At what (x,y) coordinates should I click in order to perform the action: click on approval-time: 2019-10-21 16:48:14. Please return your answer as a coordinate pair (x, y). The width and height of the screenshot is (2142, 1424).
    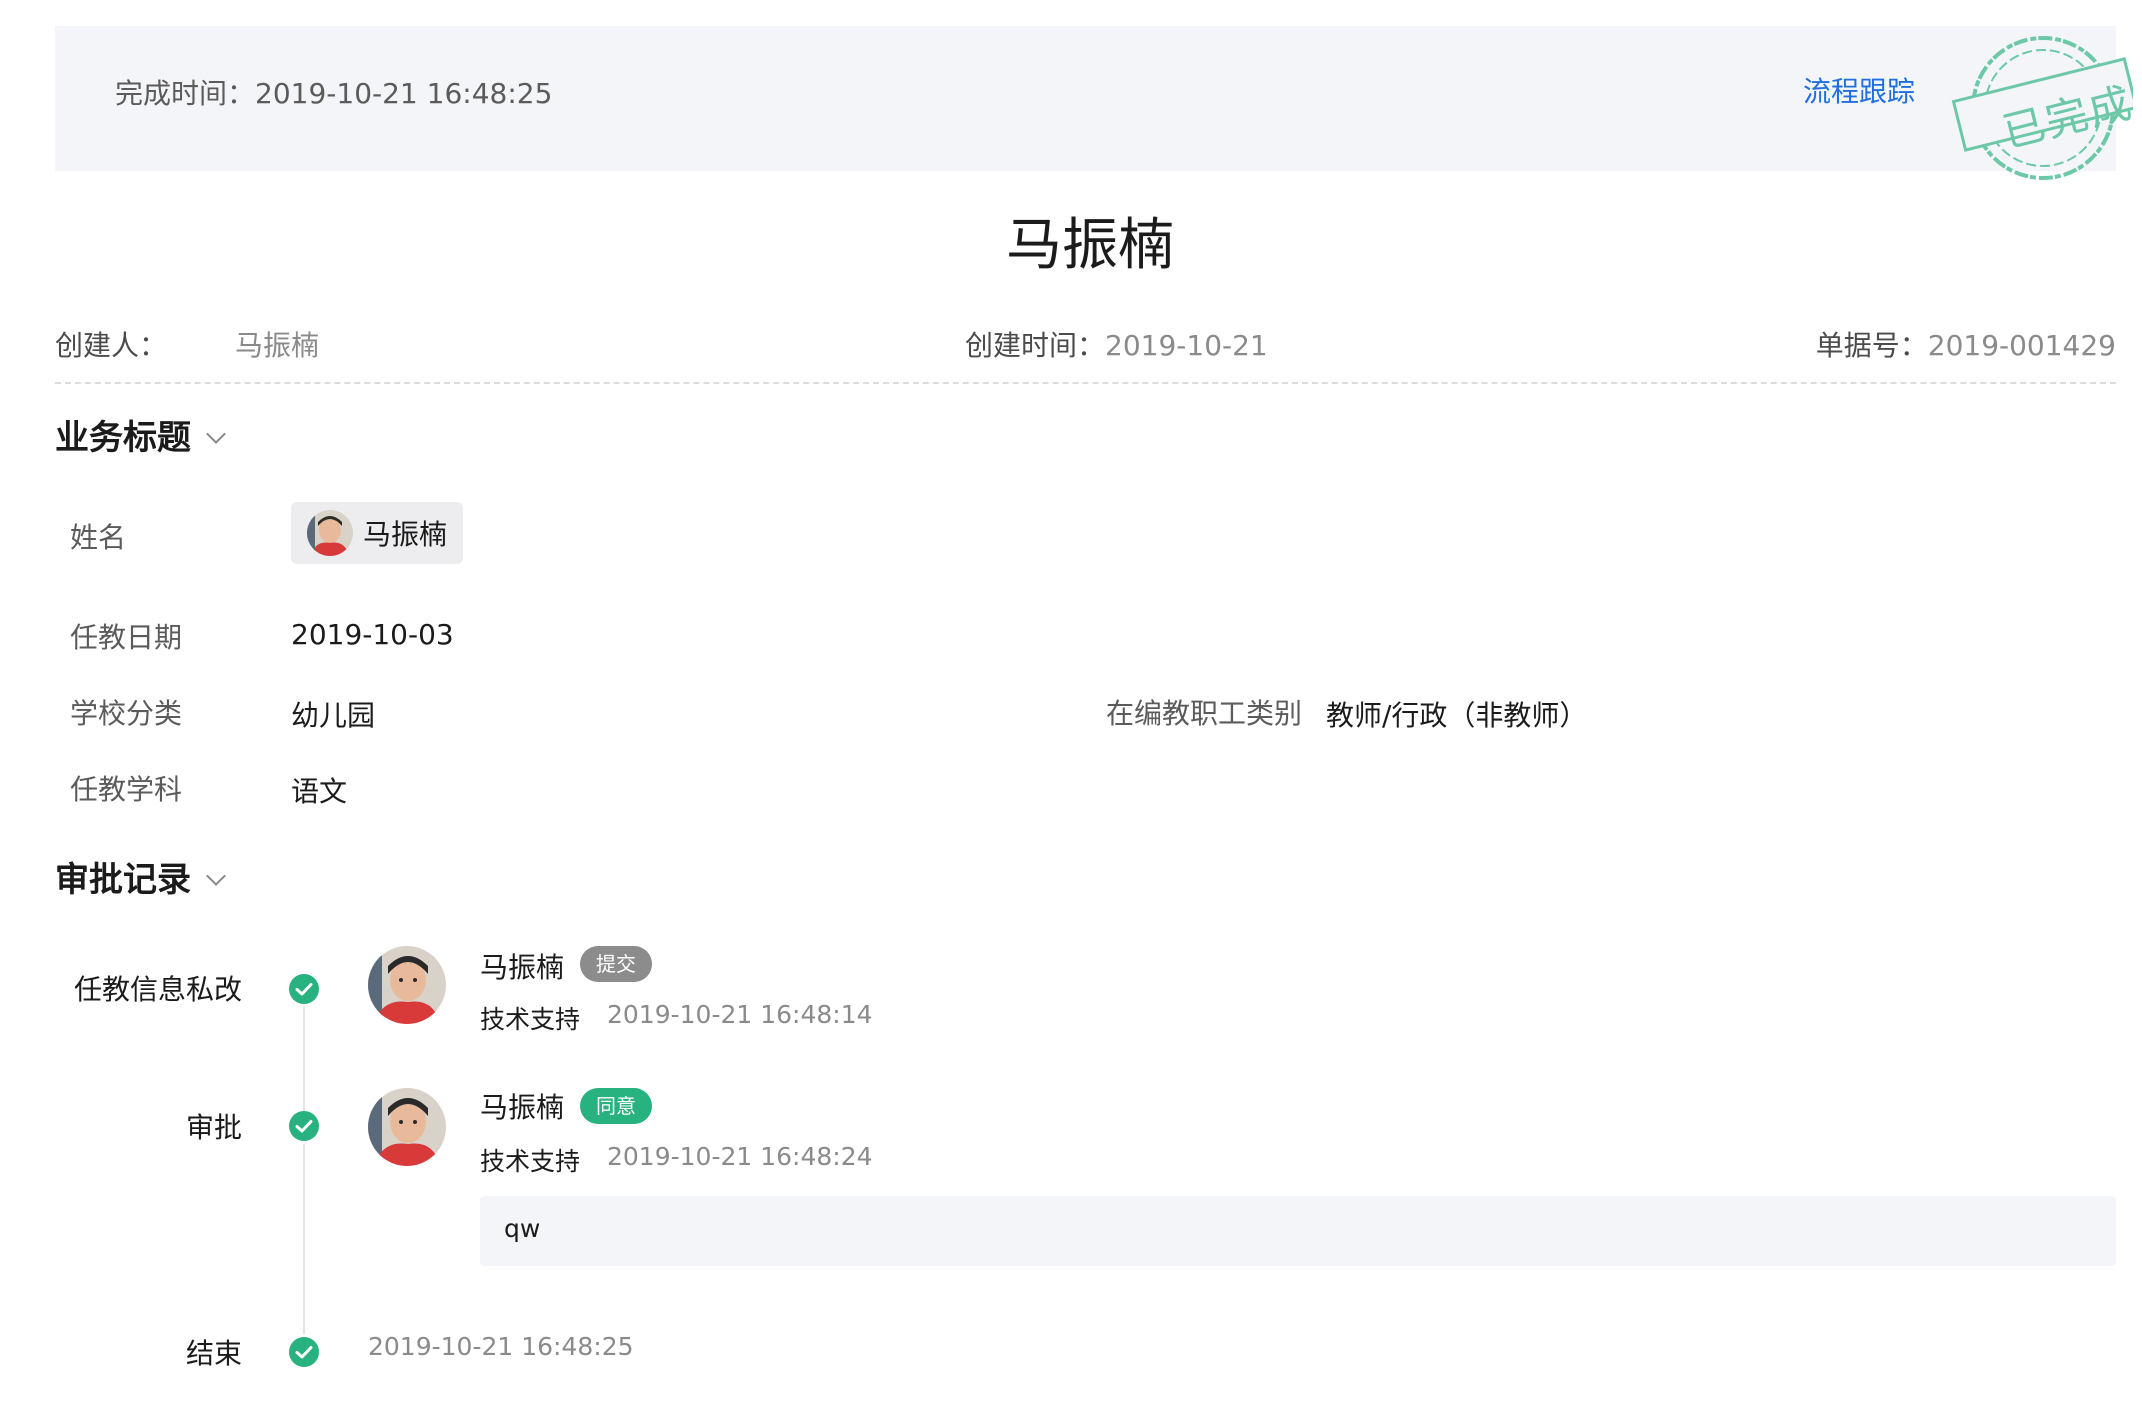
    Looking at the image, I should click on (740, 1014).